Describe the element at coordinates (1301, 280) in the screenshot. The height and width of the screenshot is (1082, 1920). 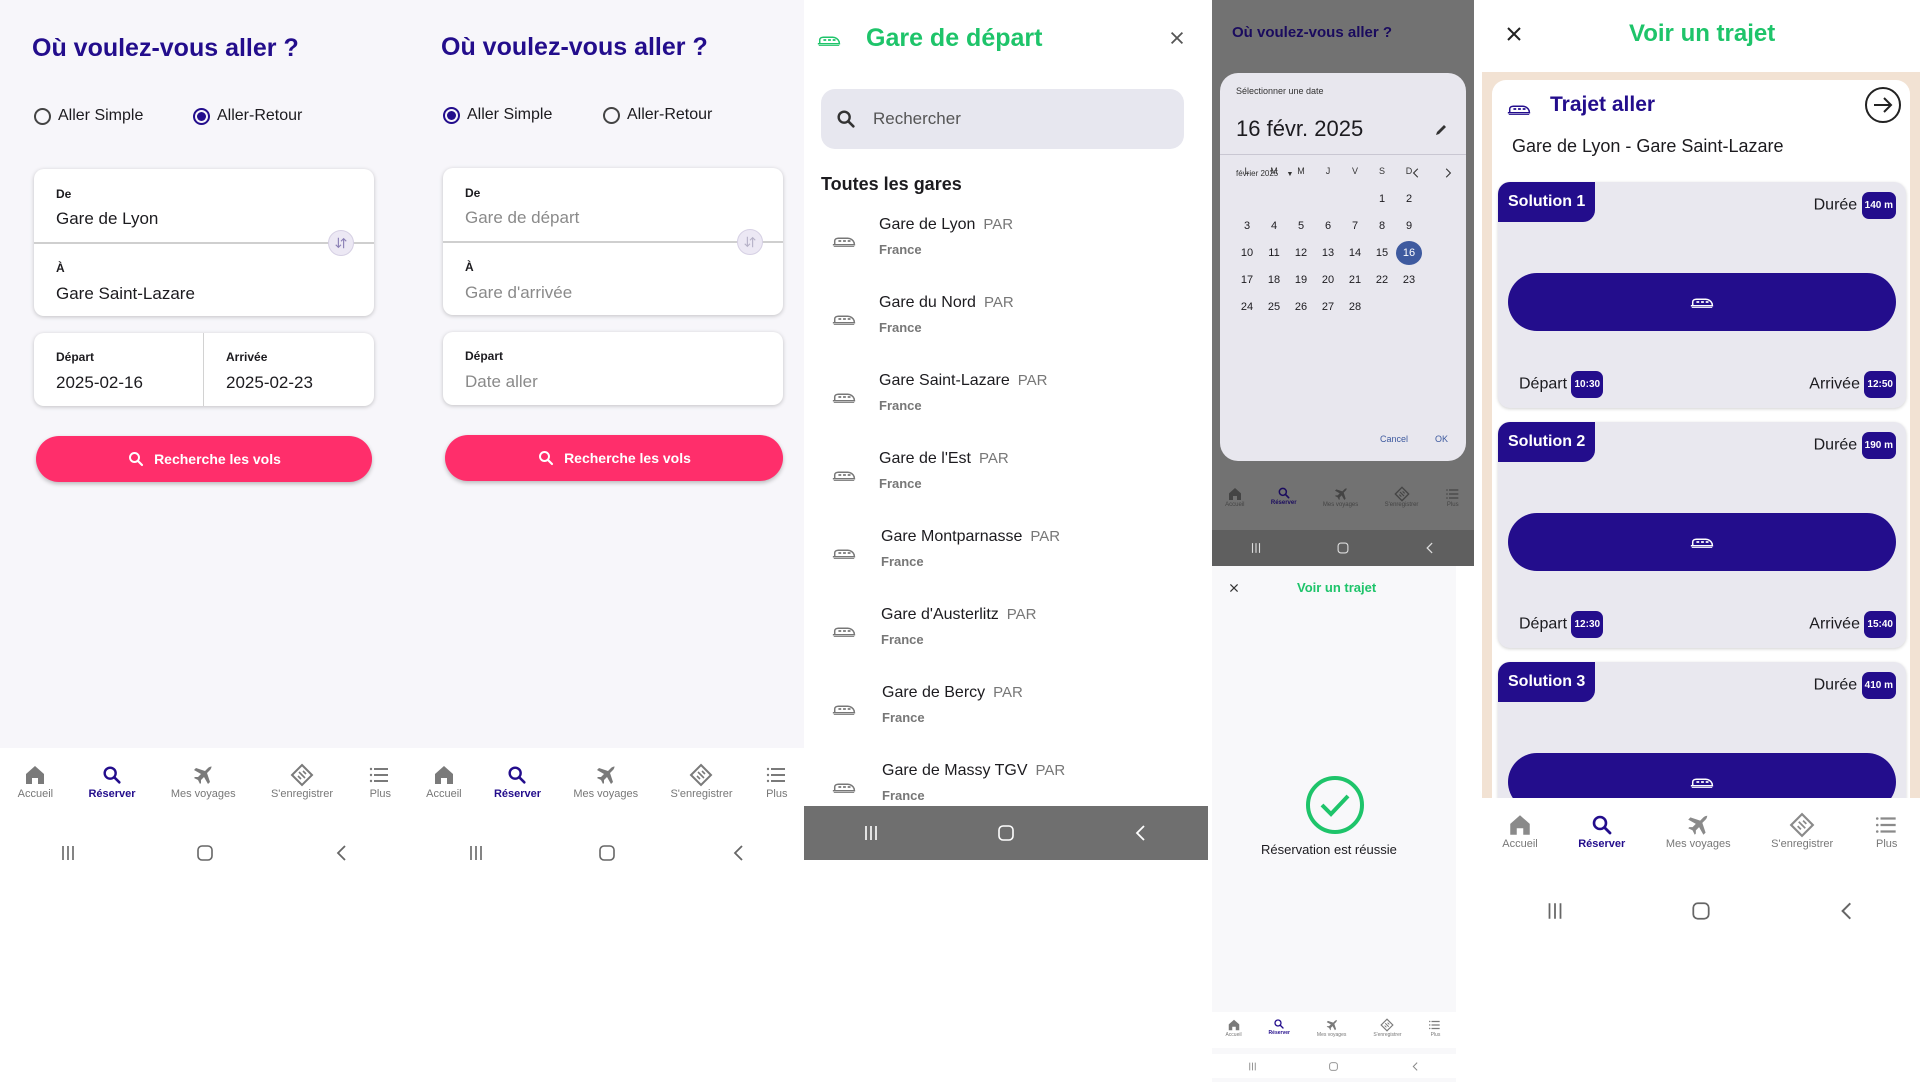
I see `calendar-day: 19` at that location.